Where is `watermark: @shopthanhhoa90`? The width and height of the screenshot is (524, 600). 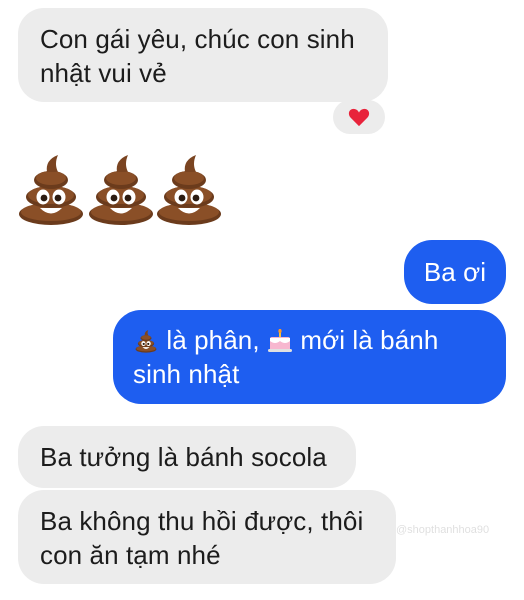 watermark: @shopthanhhoa90 is located at coordinates (443, 530).